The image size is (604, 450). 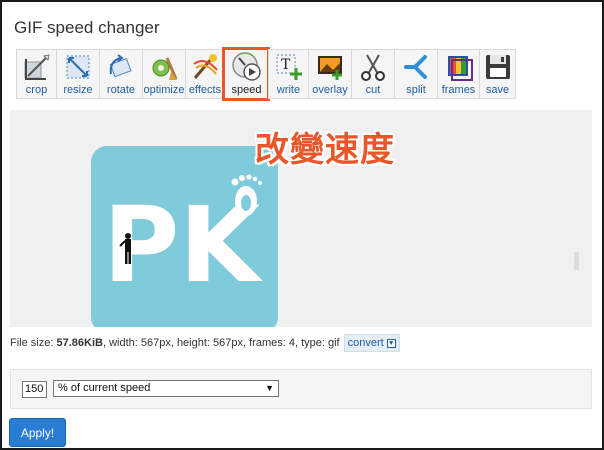 I want to click on scroll-indicator, so click(x=576, y=261).